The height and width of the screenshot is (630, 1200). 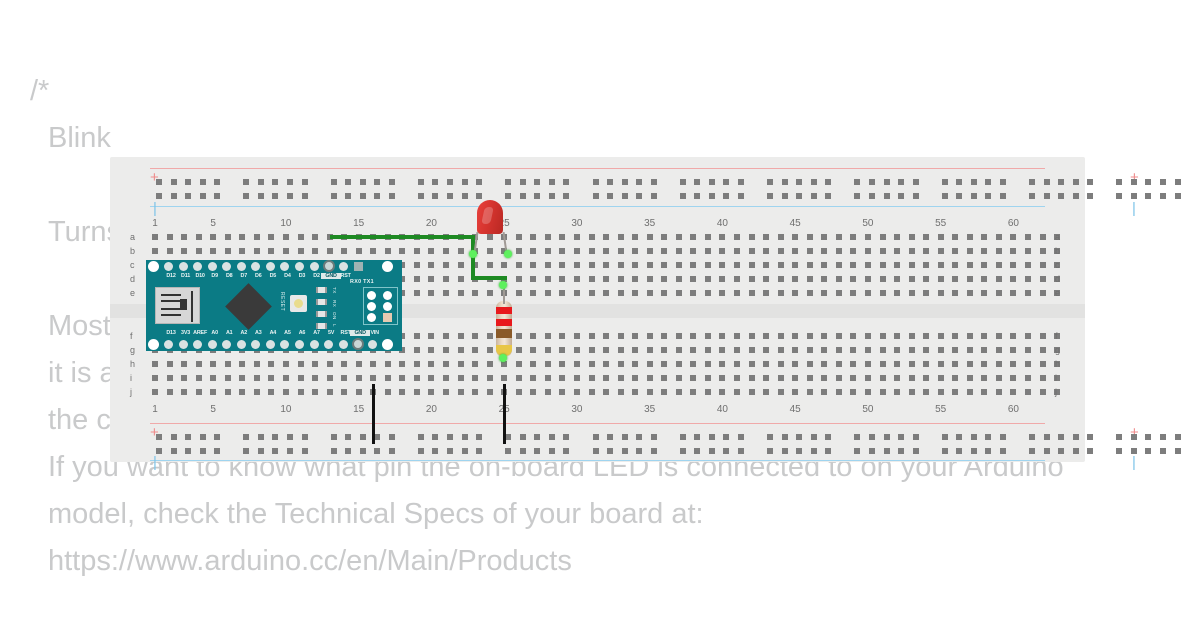 I want to click on nano-pin-a7, so click(x=314, y=344).